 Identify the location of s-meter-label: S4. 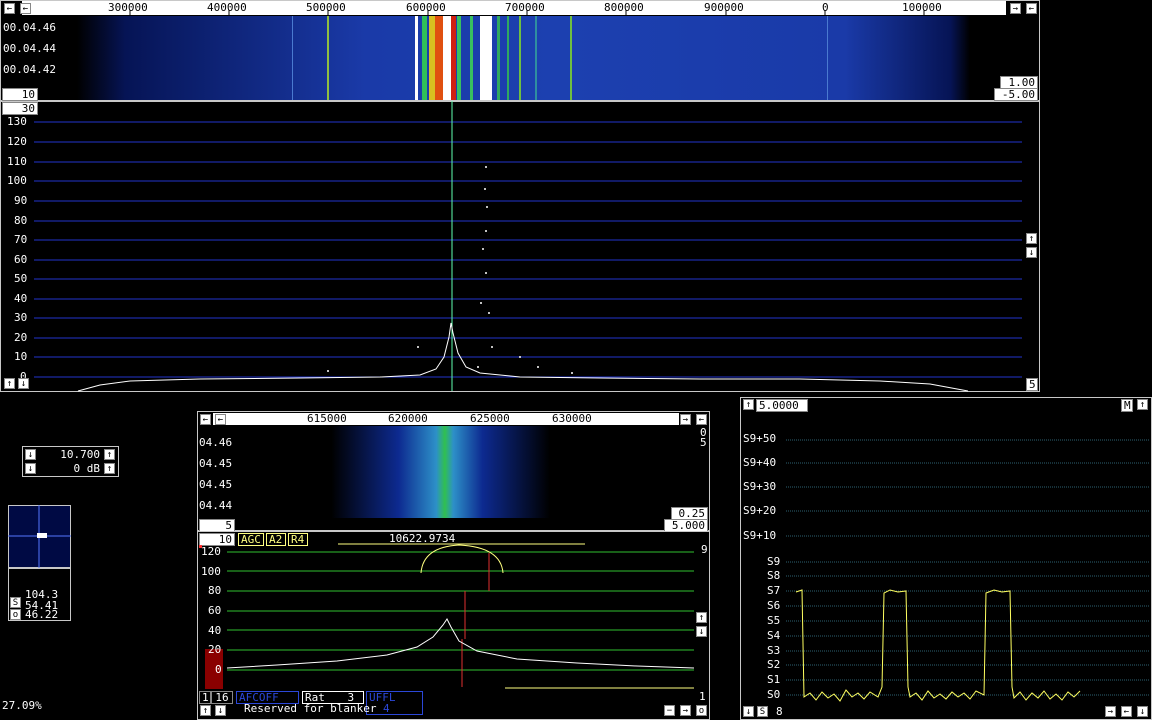
(774, 635).